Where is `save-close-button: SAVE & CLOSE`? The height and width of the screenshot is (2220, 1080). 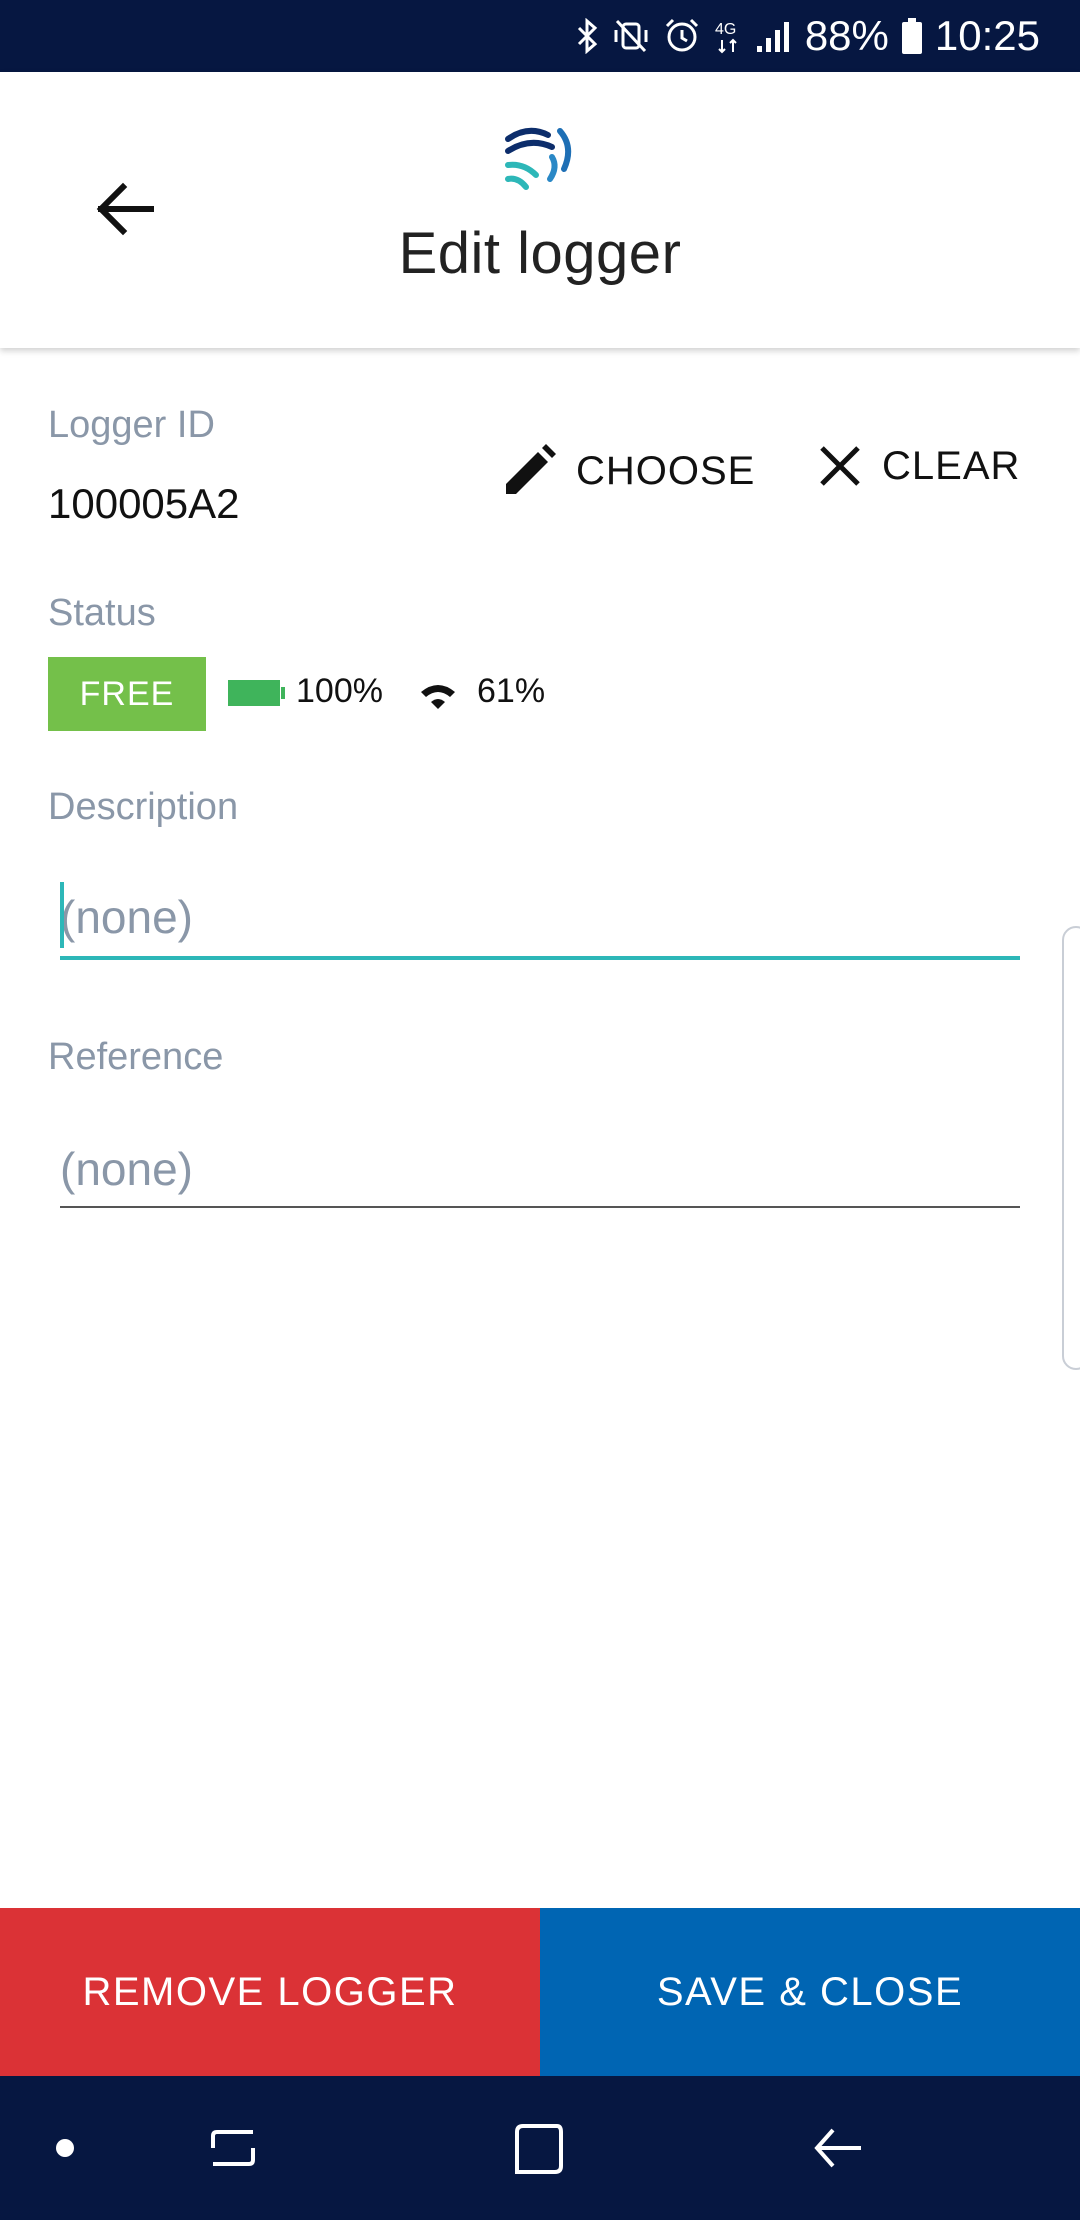 save-close-button: SAVE & CLOSE is located at coordinates (810, 1992).